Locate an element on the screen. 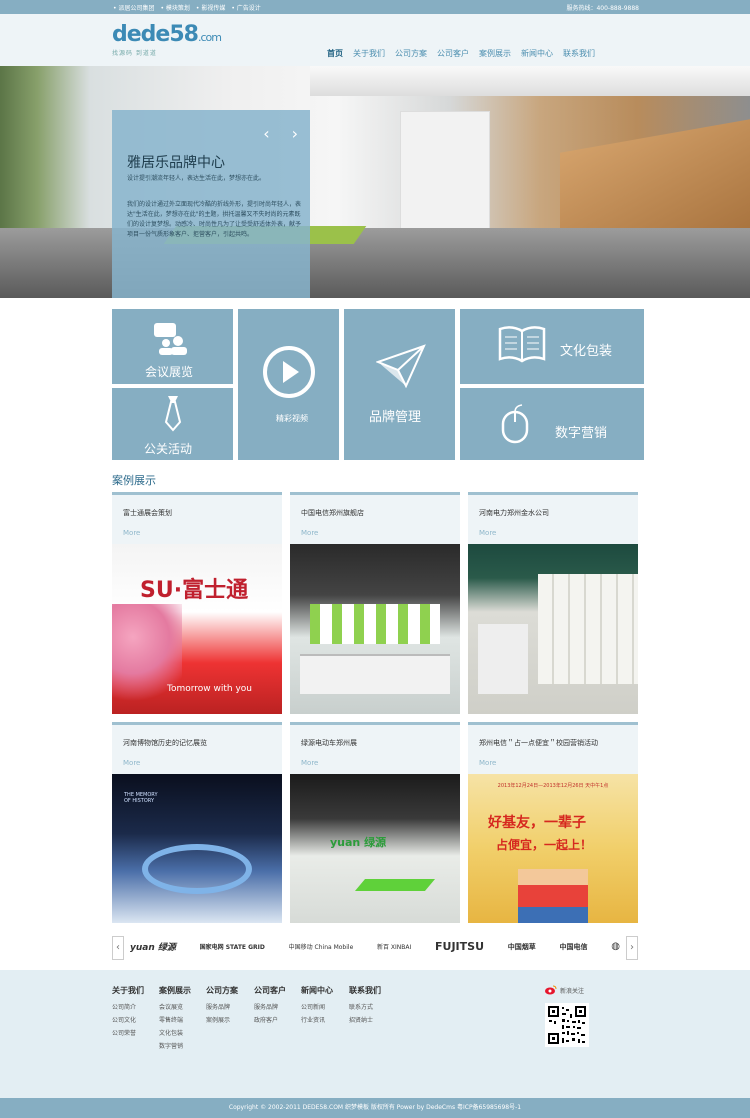 The width and height of the screenshot is (750, 1118). footer-link: 公司文化 is located at coordinates (128, 1019).